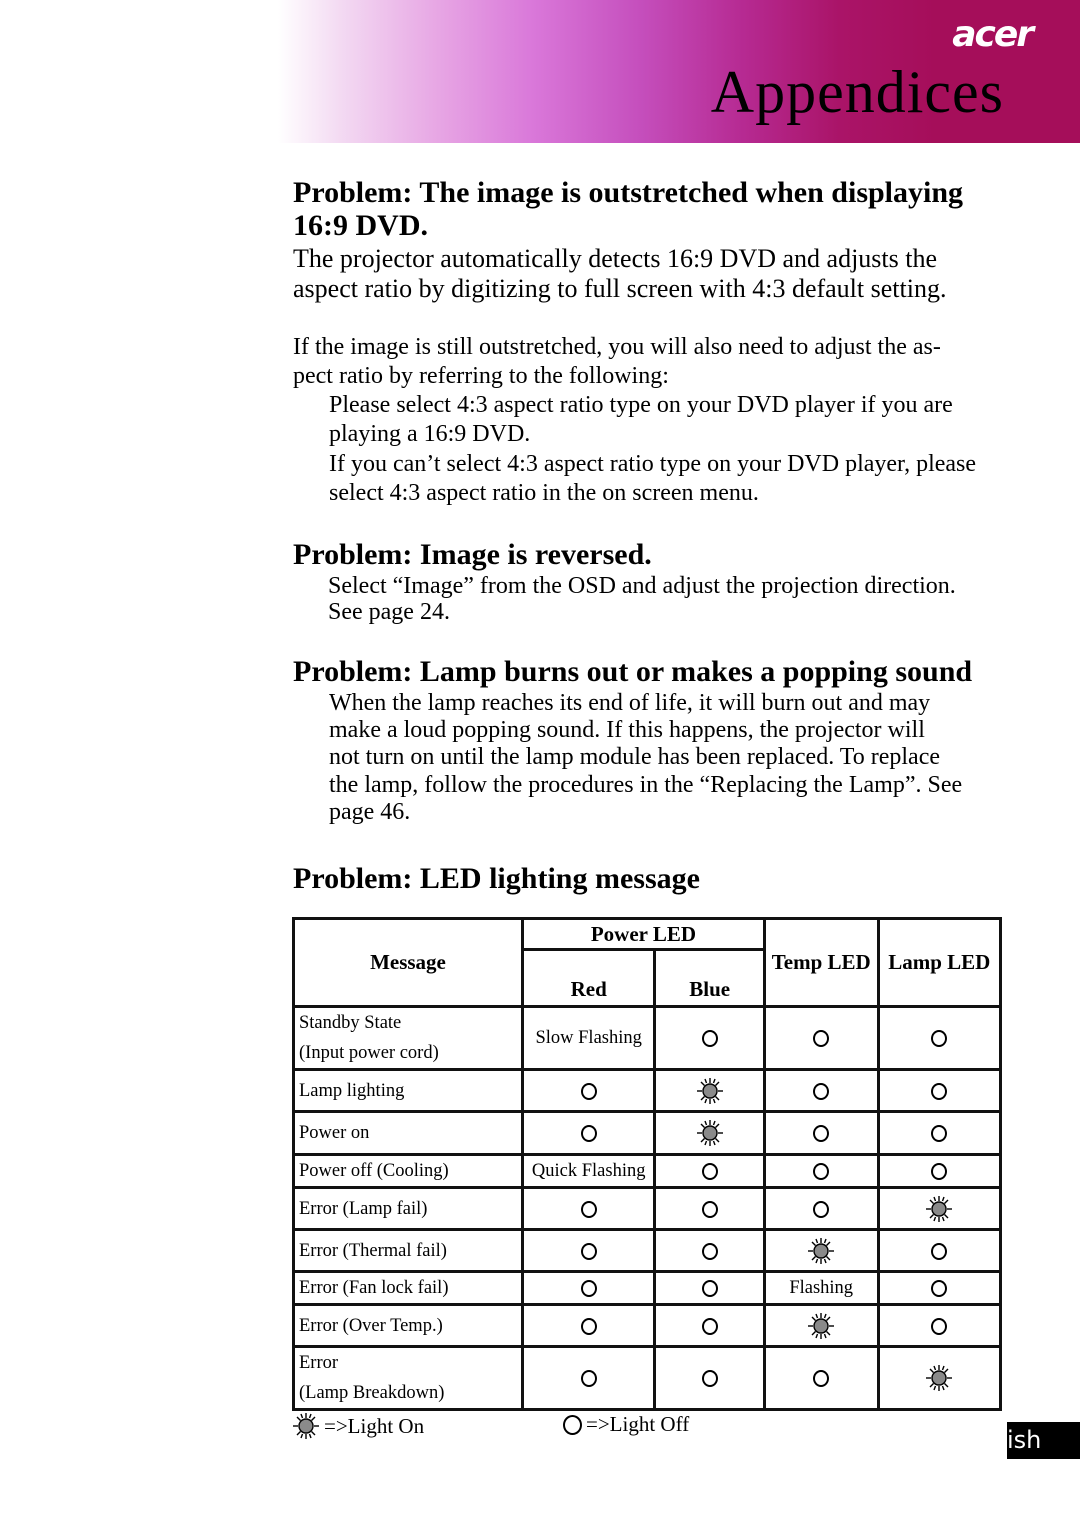 The width and height of the screenshot is (1080, 1532). I want to click on heading-line: 16:9 DVD., so click(360, 225).